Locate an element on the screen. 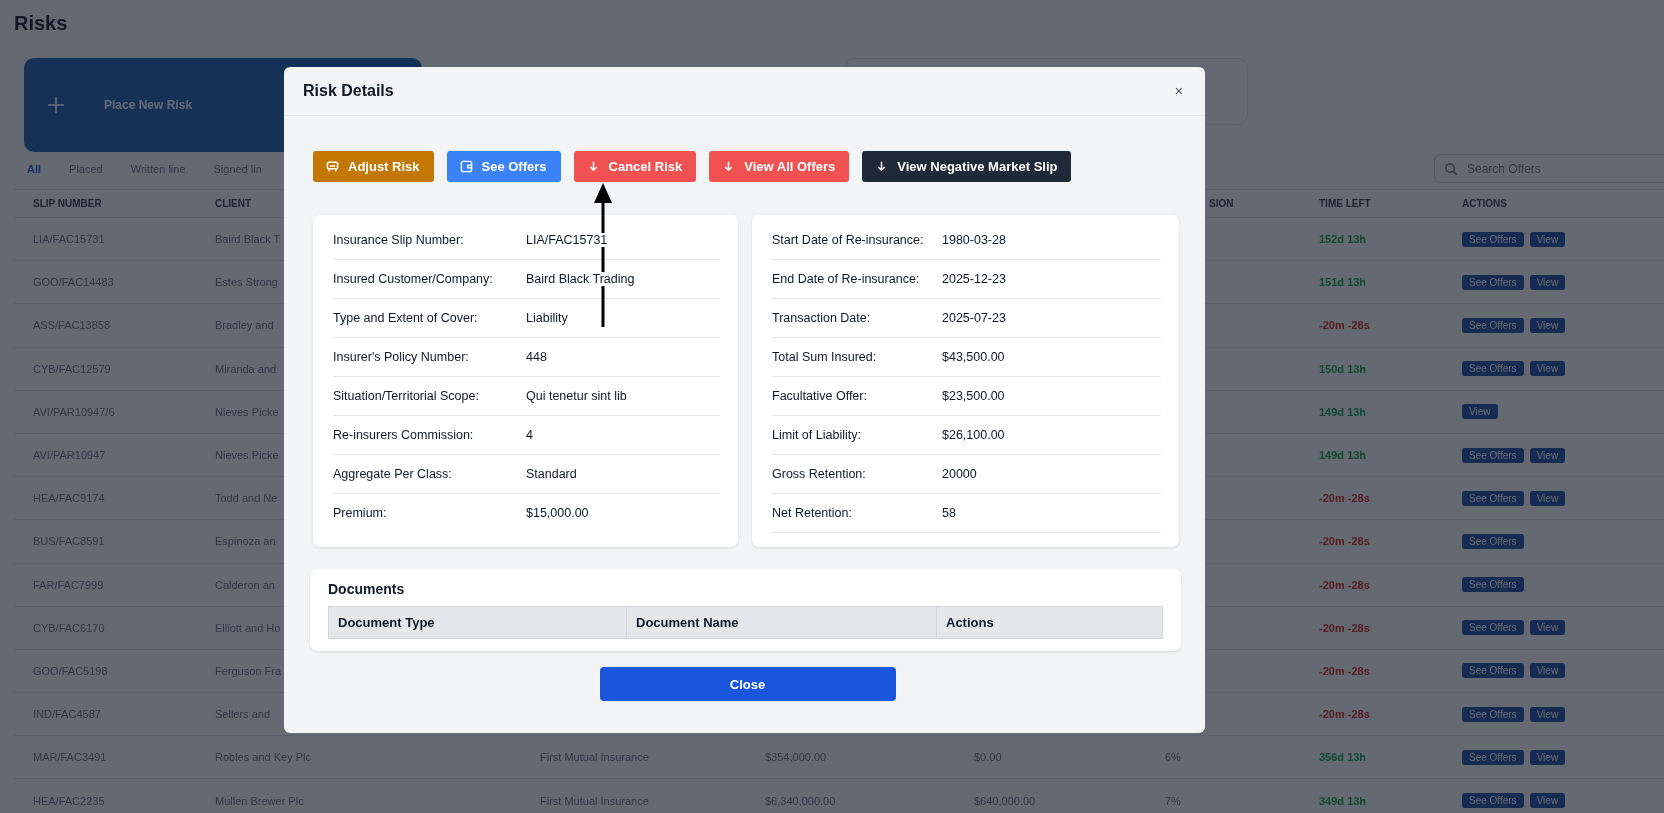 The height and width of the screenshot is (813, 1664). action-button: Cancel Risk is located at coordinates (635, 166).